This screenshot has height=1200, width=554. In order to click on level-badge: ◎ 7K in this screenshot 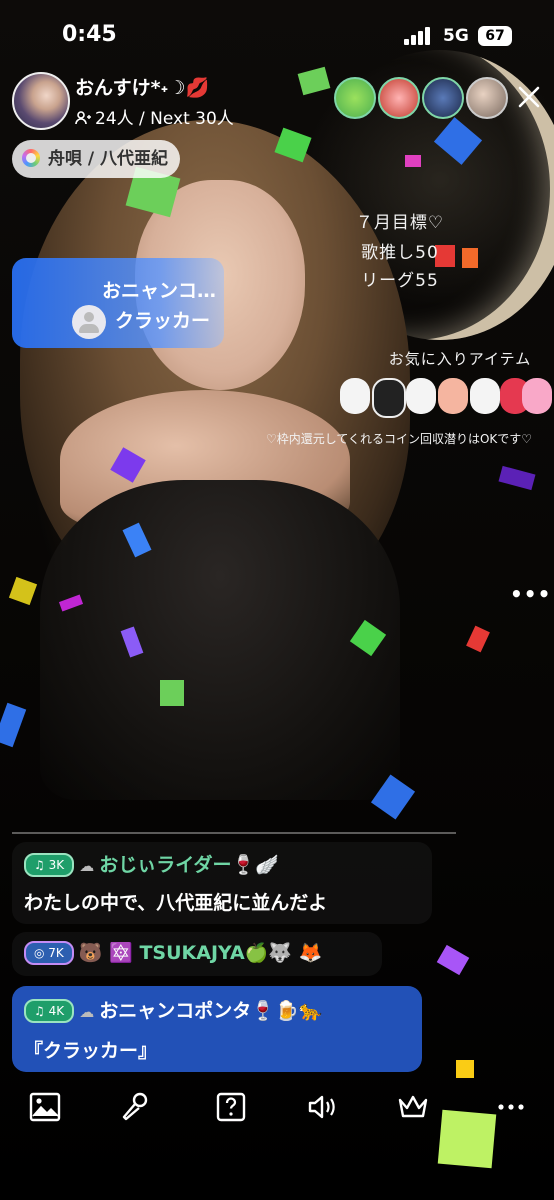, I will do `click(49, 953)`.